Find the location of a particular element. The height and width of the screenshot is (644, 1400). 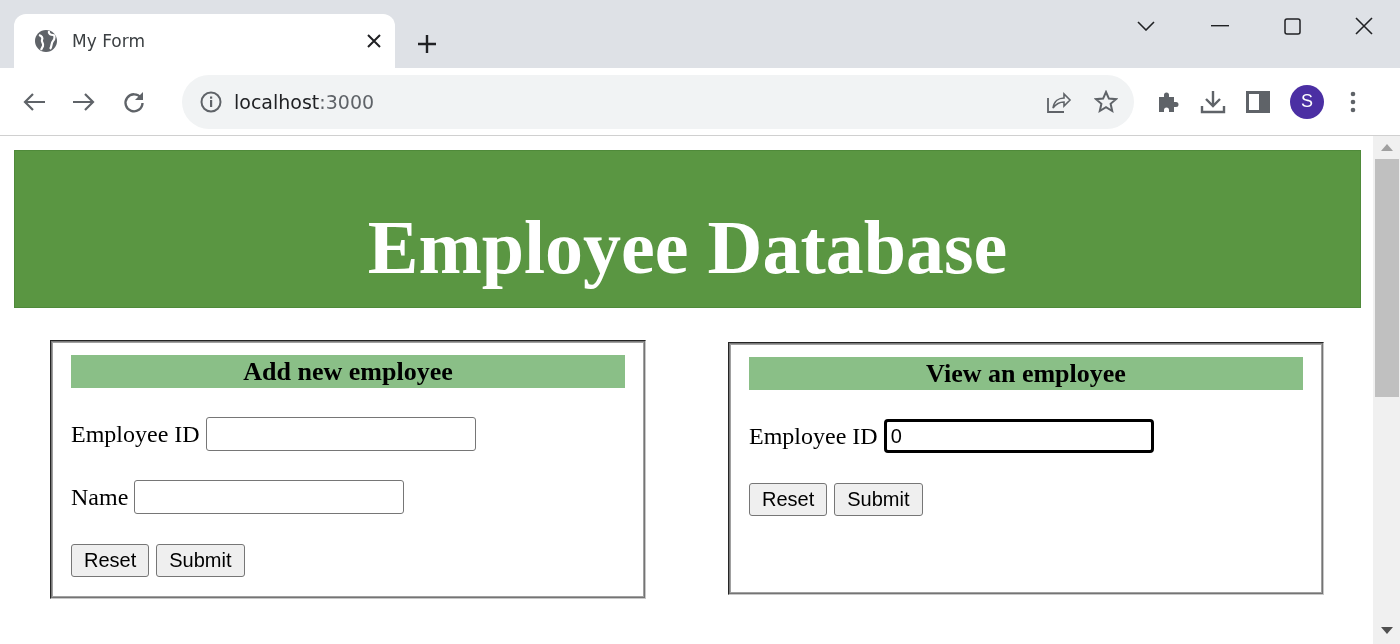

close-icon is located at coordinates (374, 41).